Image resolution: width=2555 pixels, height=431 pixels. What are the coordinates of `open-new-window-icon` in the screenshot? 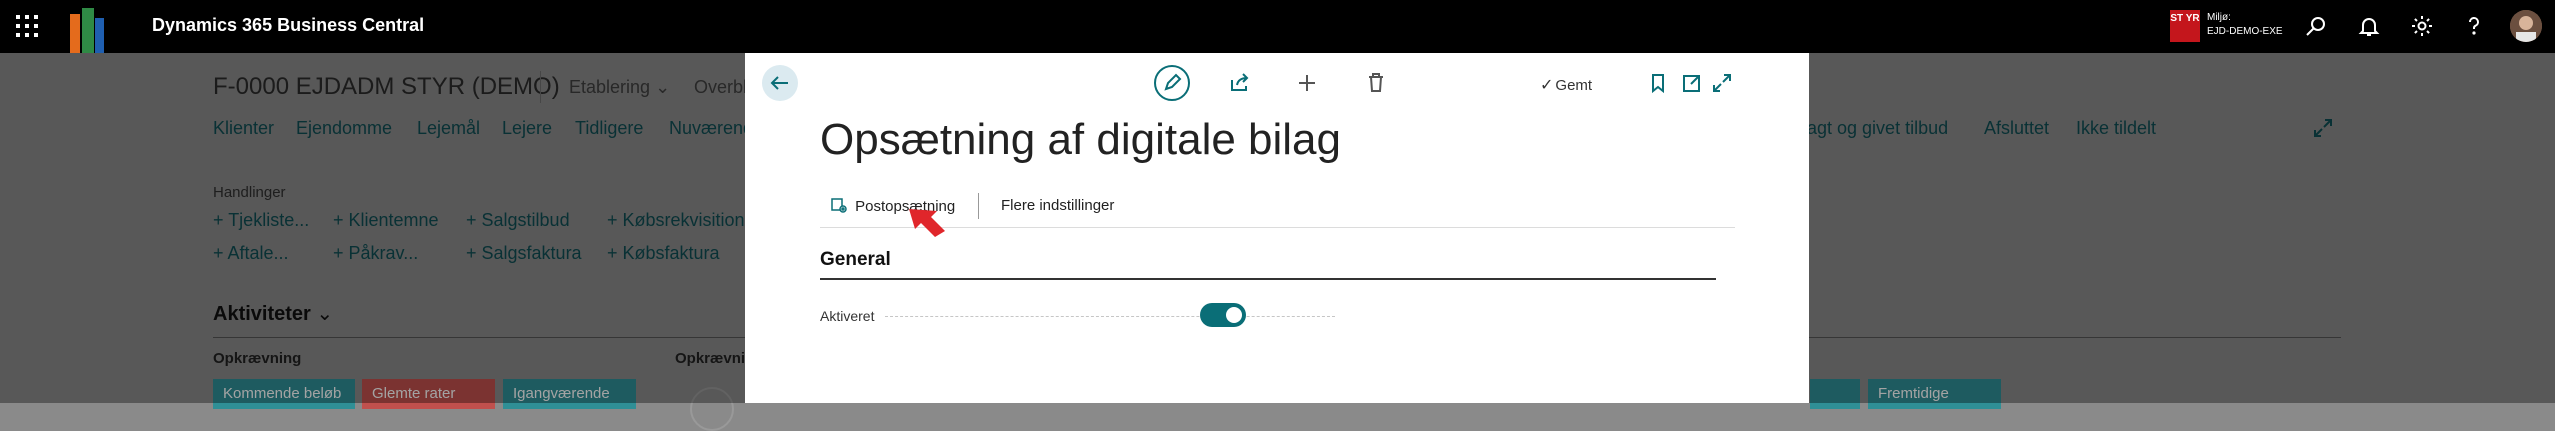 It's located at (1690, 83).